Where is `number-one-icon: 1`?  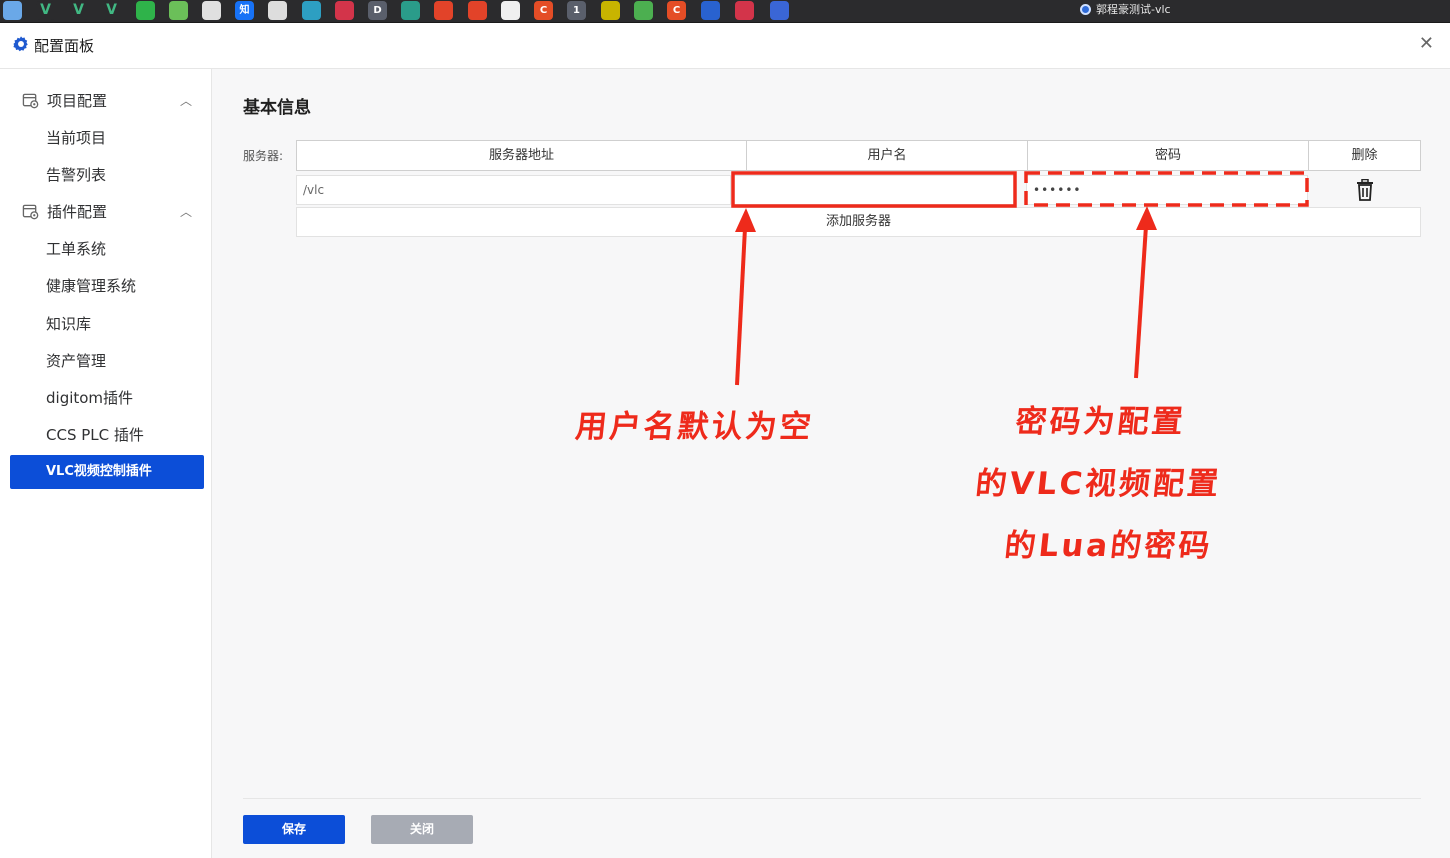
number-one-icon: 1 is located at coordinates (576, 10).